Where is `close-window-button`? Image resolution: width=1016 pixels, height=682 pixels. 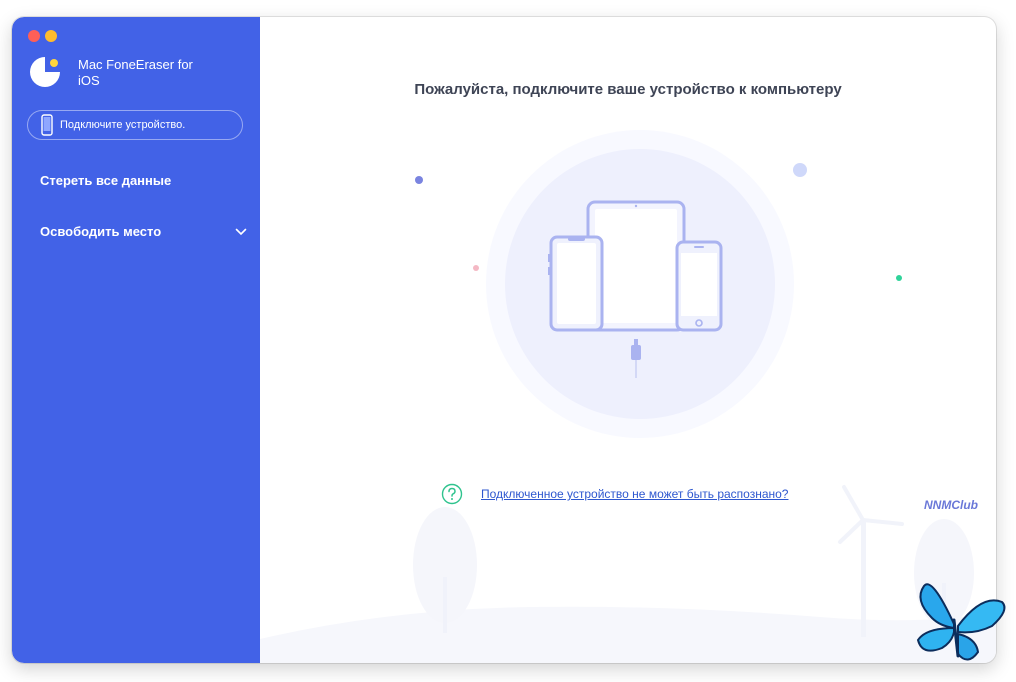 close-window-button is located at coordinates (34, 36).